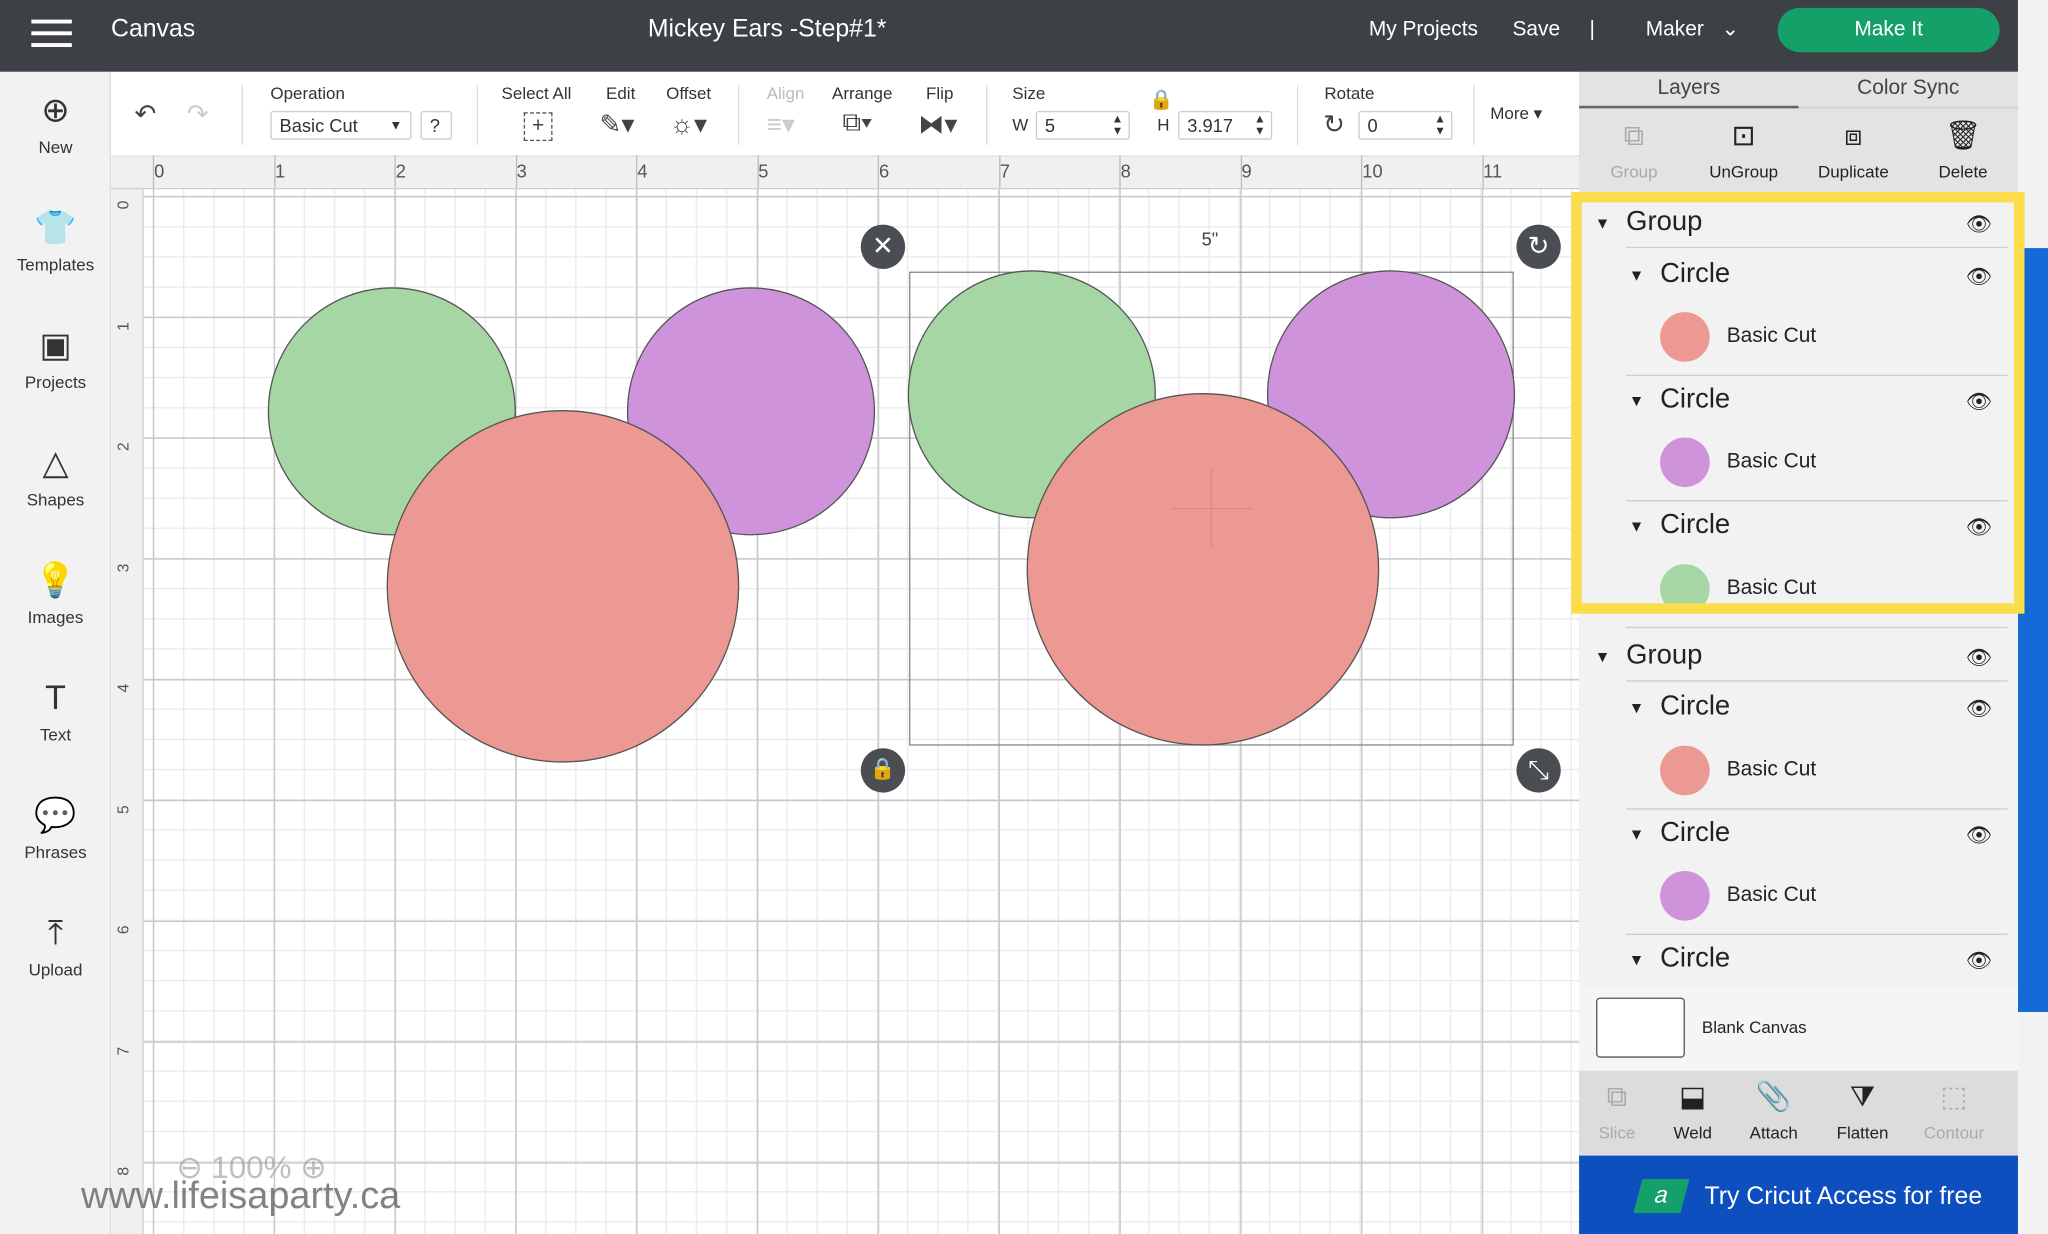 The width and height of the screenshot is (2048, 1234). What do you see at coordinates (1005, 171) in the screenshot?
I see `ruler-x-tick: 7` at bounding box center [1005, 171].